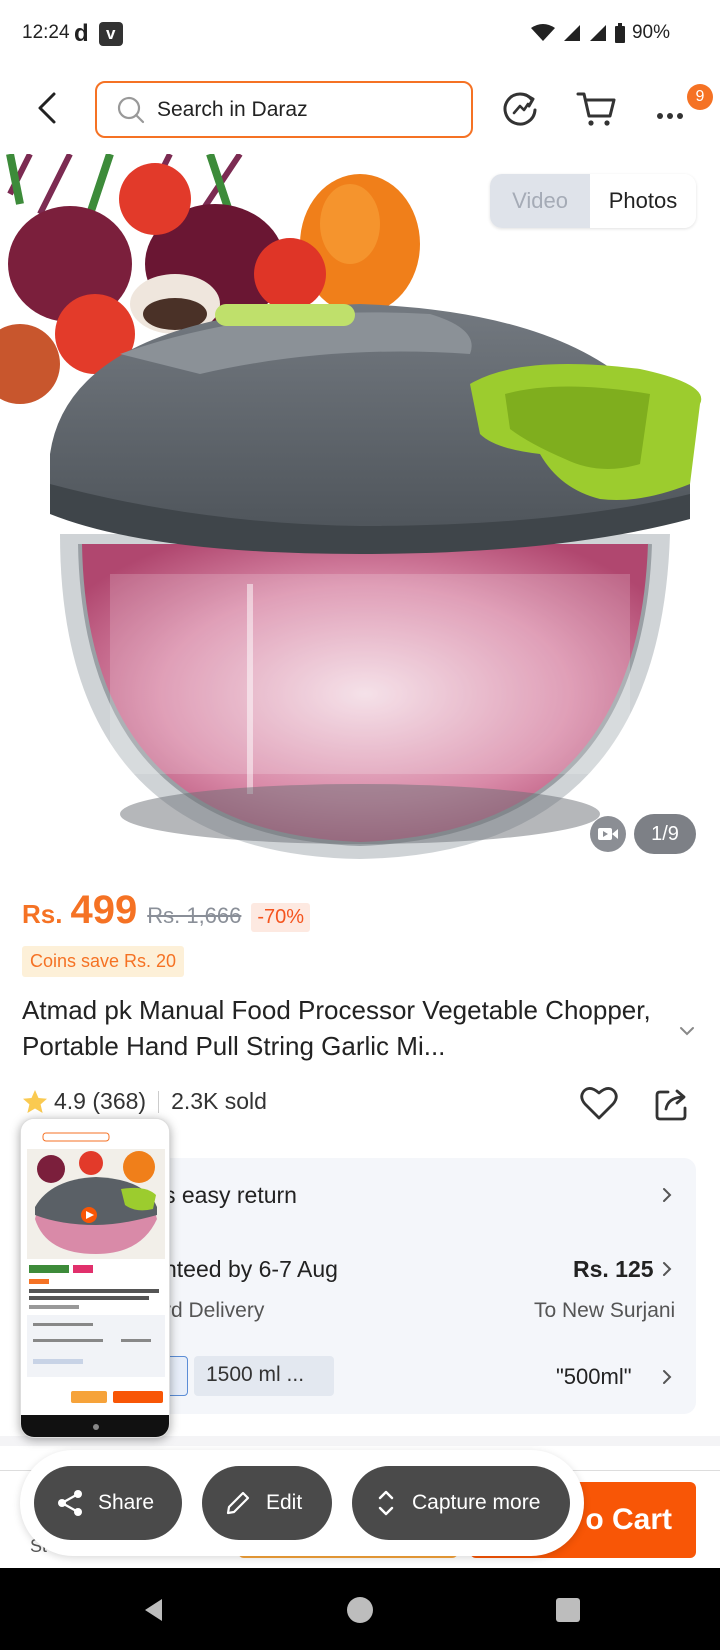 Image resolution: width=720 pixels, height=1650 pixels. Describe the element at coordinates (35, 1101) in the screenshot. I see `star-icon` at that location.